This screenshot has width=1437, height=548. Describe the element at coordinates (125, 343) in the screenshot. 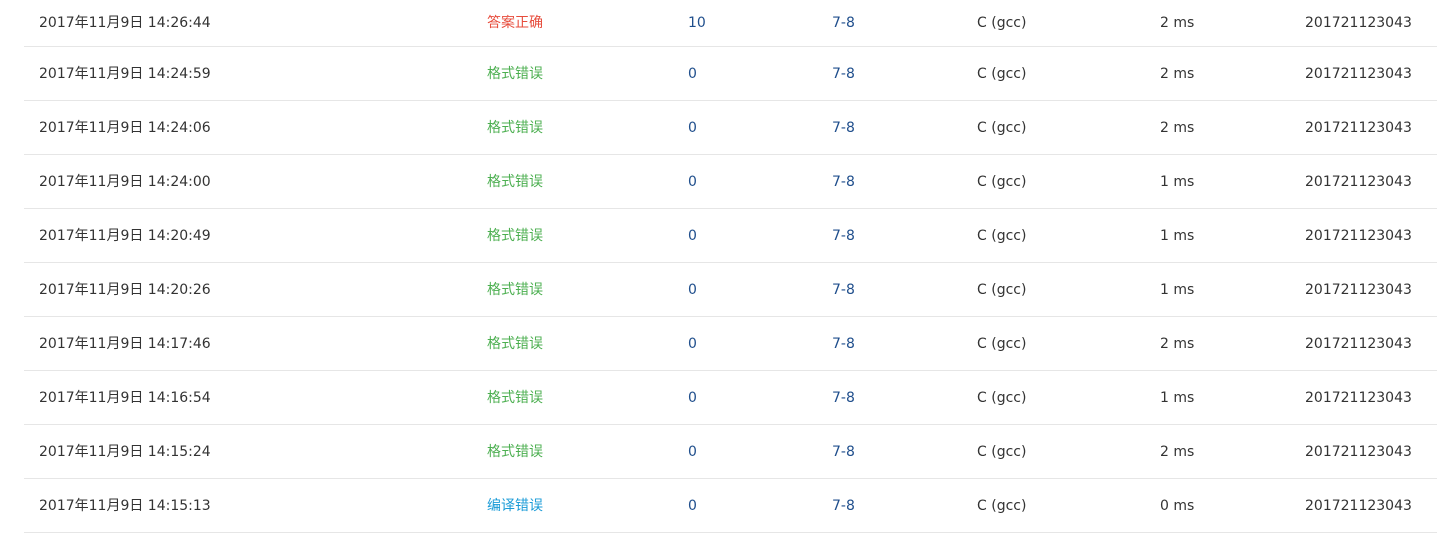

I see `submit-time: 2017年11月9日 14:17:46` at that location.